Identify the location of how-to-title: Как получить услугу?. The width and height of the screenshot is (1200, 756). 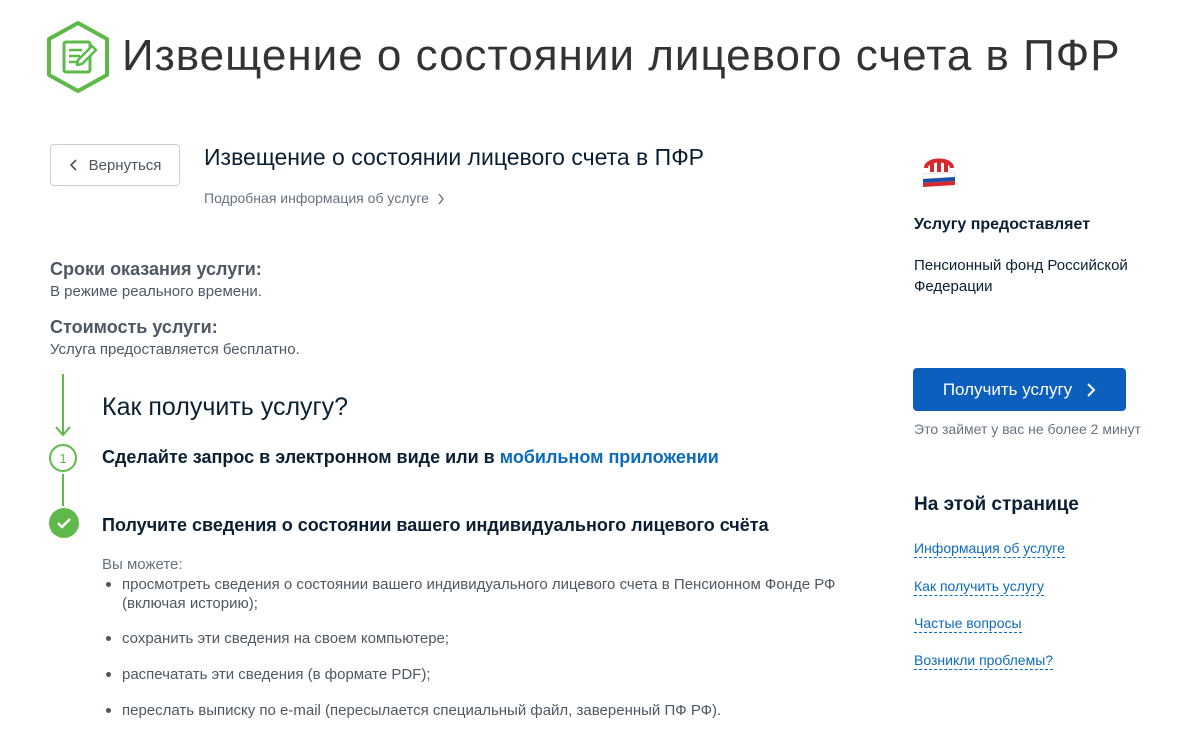
(225, 407).